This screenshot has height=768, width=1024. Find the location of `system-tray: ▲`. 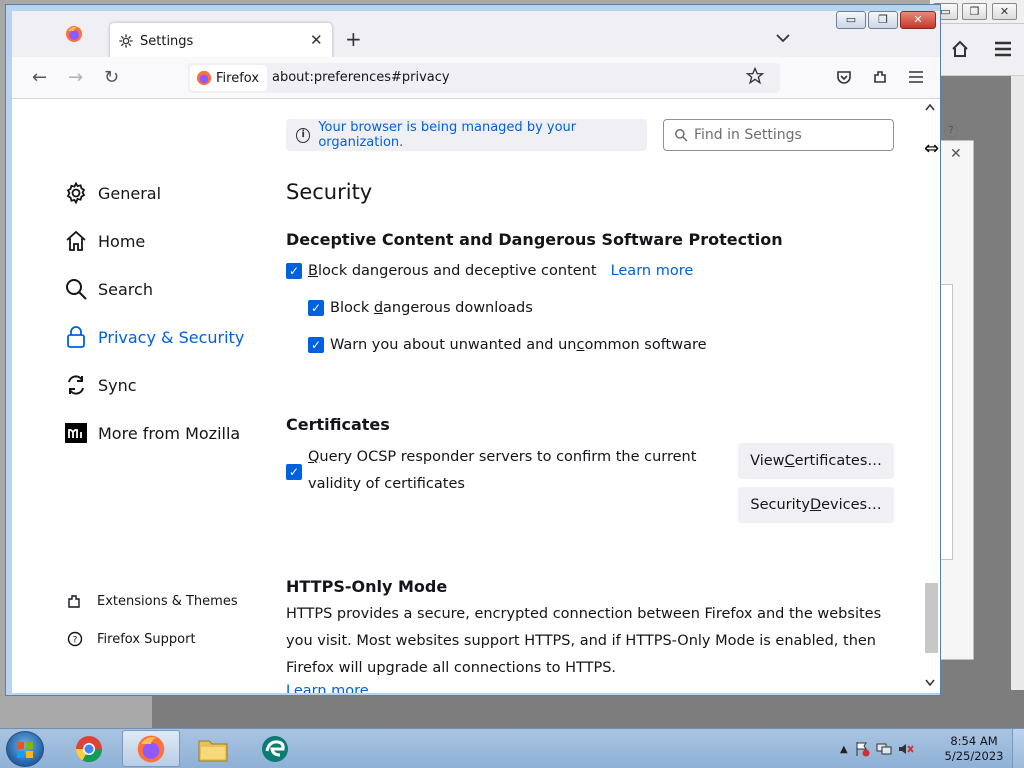

system-tray: ▲ is located at coordinates (877, 749).